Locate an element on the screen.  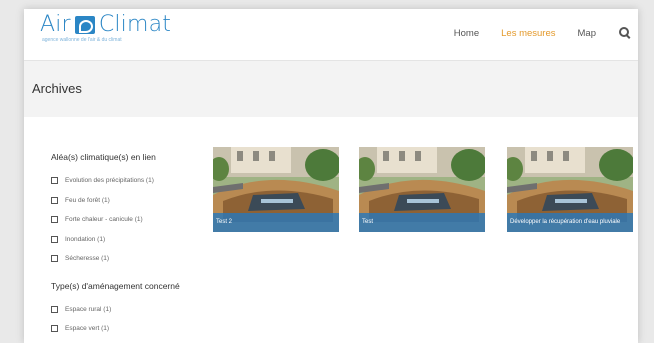
filter-option: Espace vert (1) is located at coordinates (126, 329).